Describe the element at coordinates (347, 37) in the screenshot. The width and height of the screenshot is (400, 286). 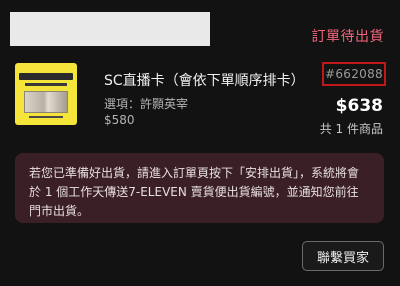
I see `order-status-label: 訂單待出貨` at that location.